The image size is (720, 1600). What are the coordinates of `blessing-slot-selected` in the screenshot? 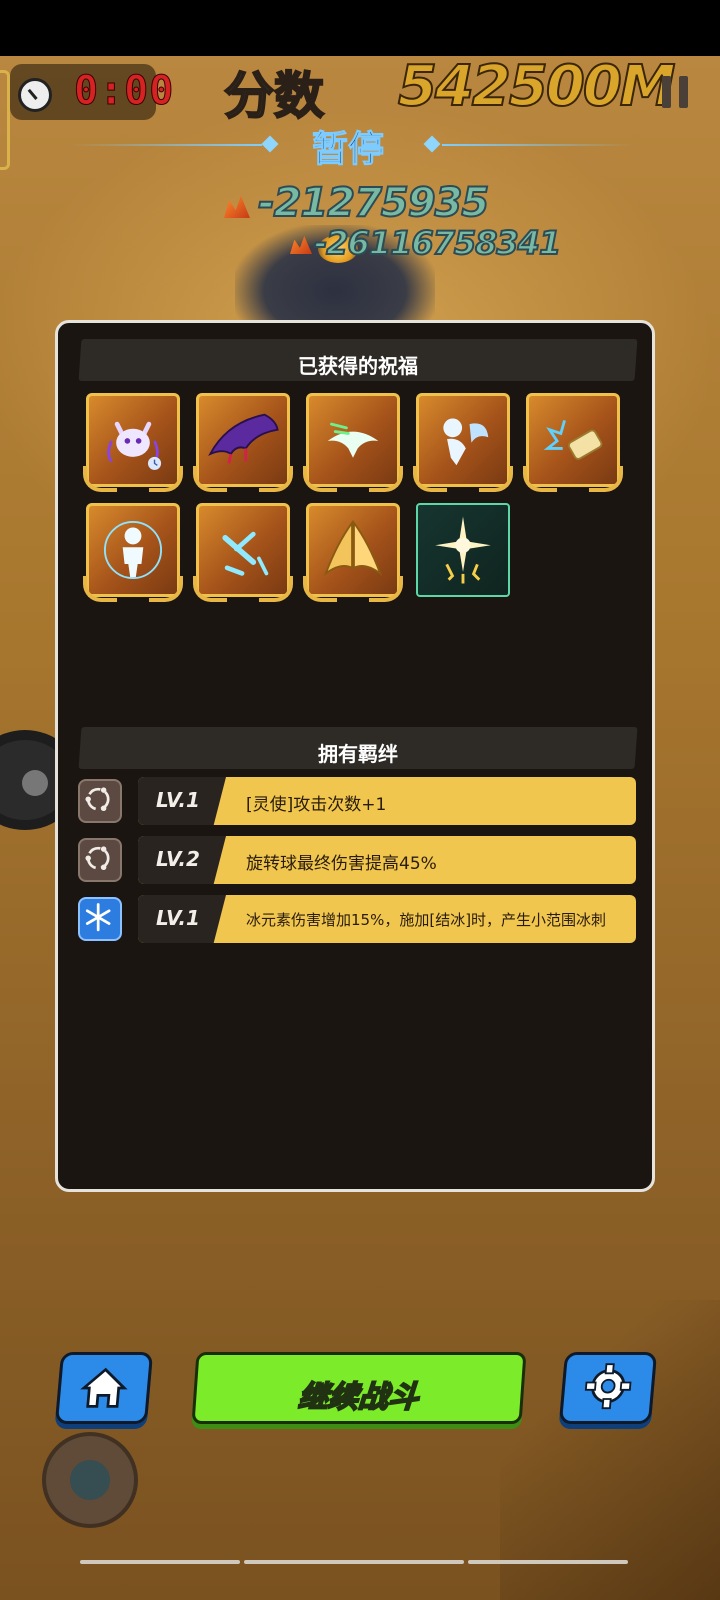 It's located at (463, 550).